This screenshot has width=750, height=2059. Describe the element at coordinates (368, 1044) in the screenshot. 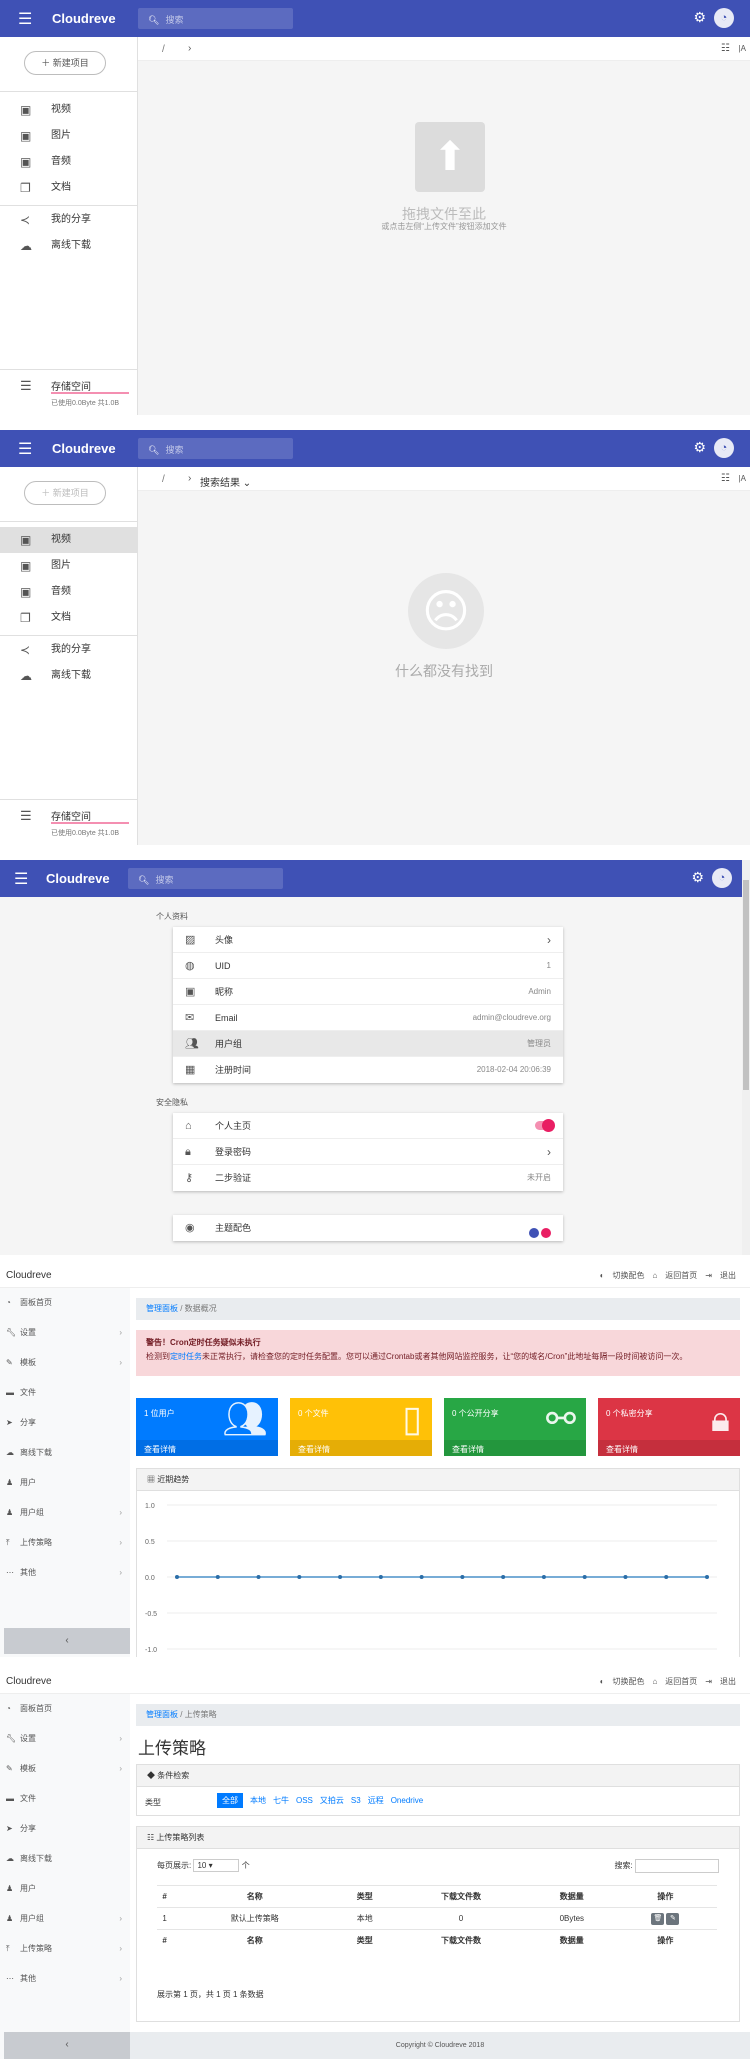

I see `row-user-group: 👥︎ 用户组 管理员` at that location.